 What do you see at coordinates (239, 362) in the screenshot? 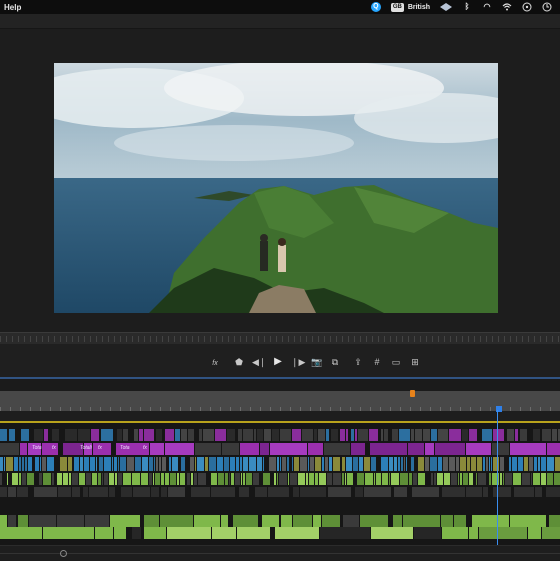
I see `marker-icon: ⬟` at bounding box center [239, 362].